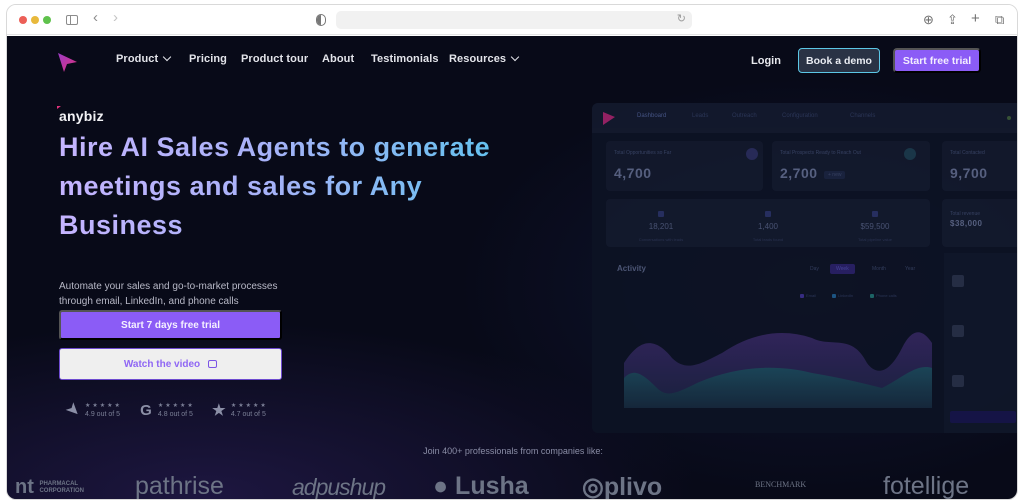  What do you see at coordinates (478, 59) in the screenshot?
I see `nav-resources-label: Resources` at bounding box center [478, 59].